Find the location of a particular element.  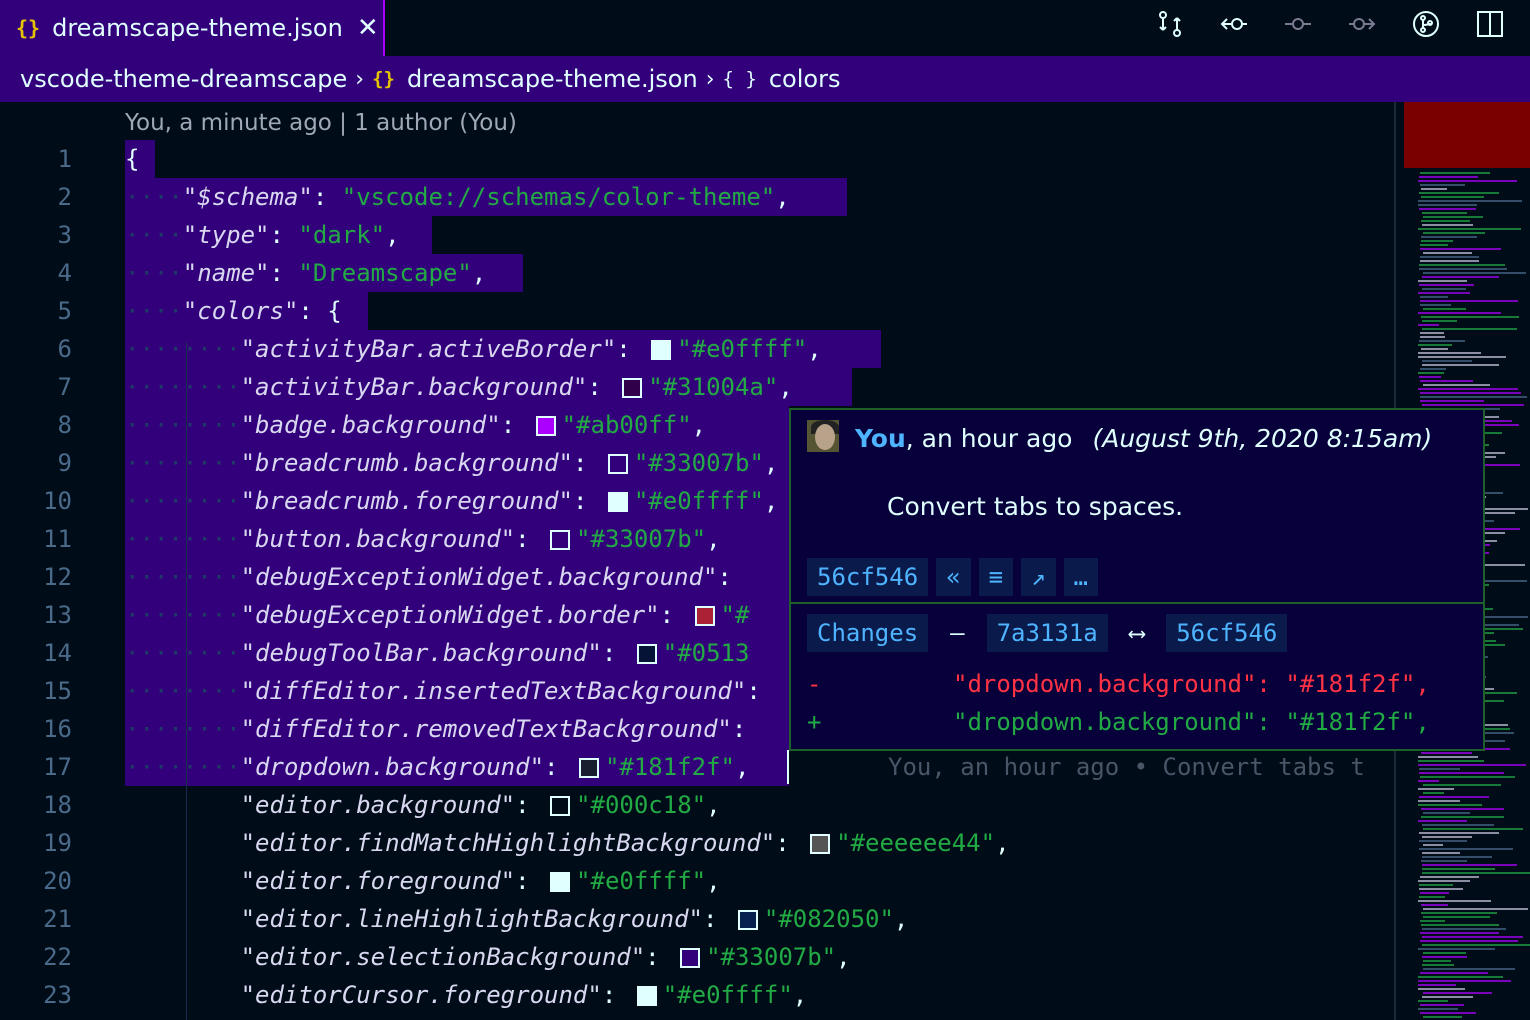

close-icon: ✕ is located at coordinates (368, 28).